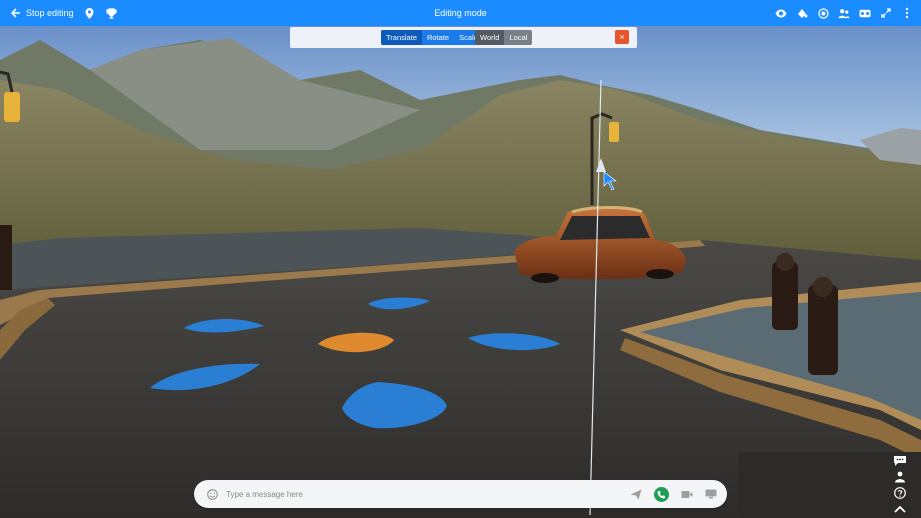  What do you see at coordinates (865, 13) in the screenshot?
I see `vr-headset-icon` at bounding box center [865, 13].